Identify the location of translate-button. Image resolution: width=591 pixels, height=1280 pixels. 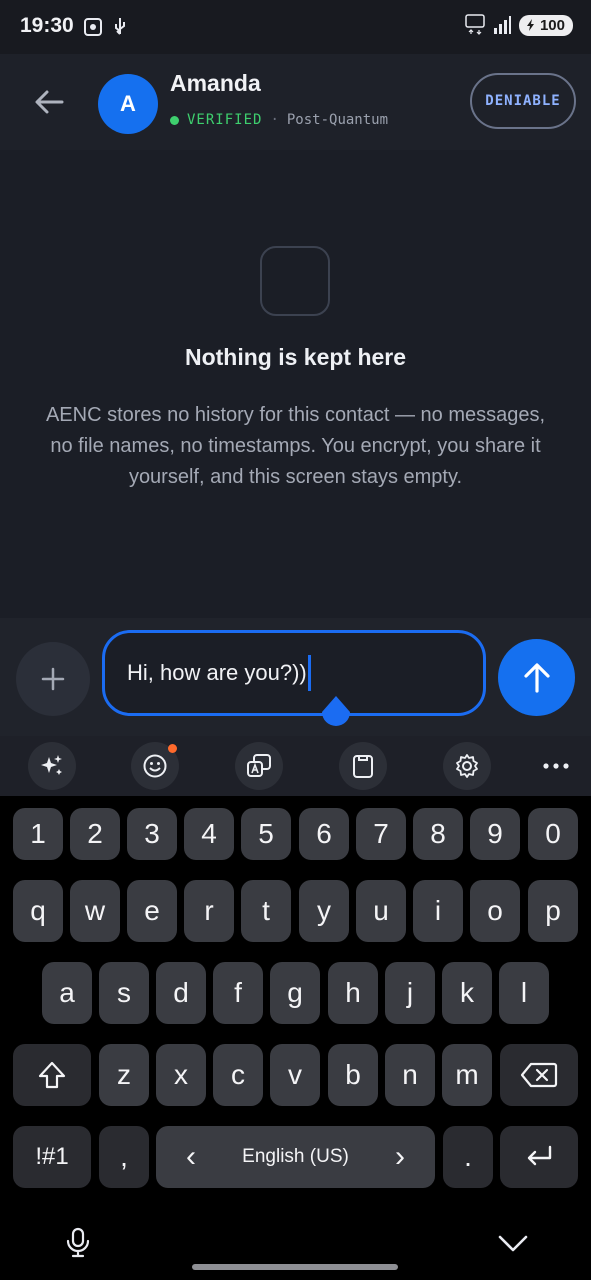
(259, 766).